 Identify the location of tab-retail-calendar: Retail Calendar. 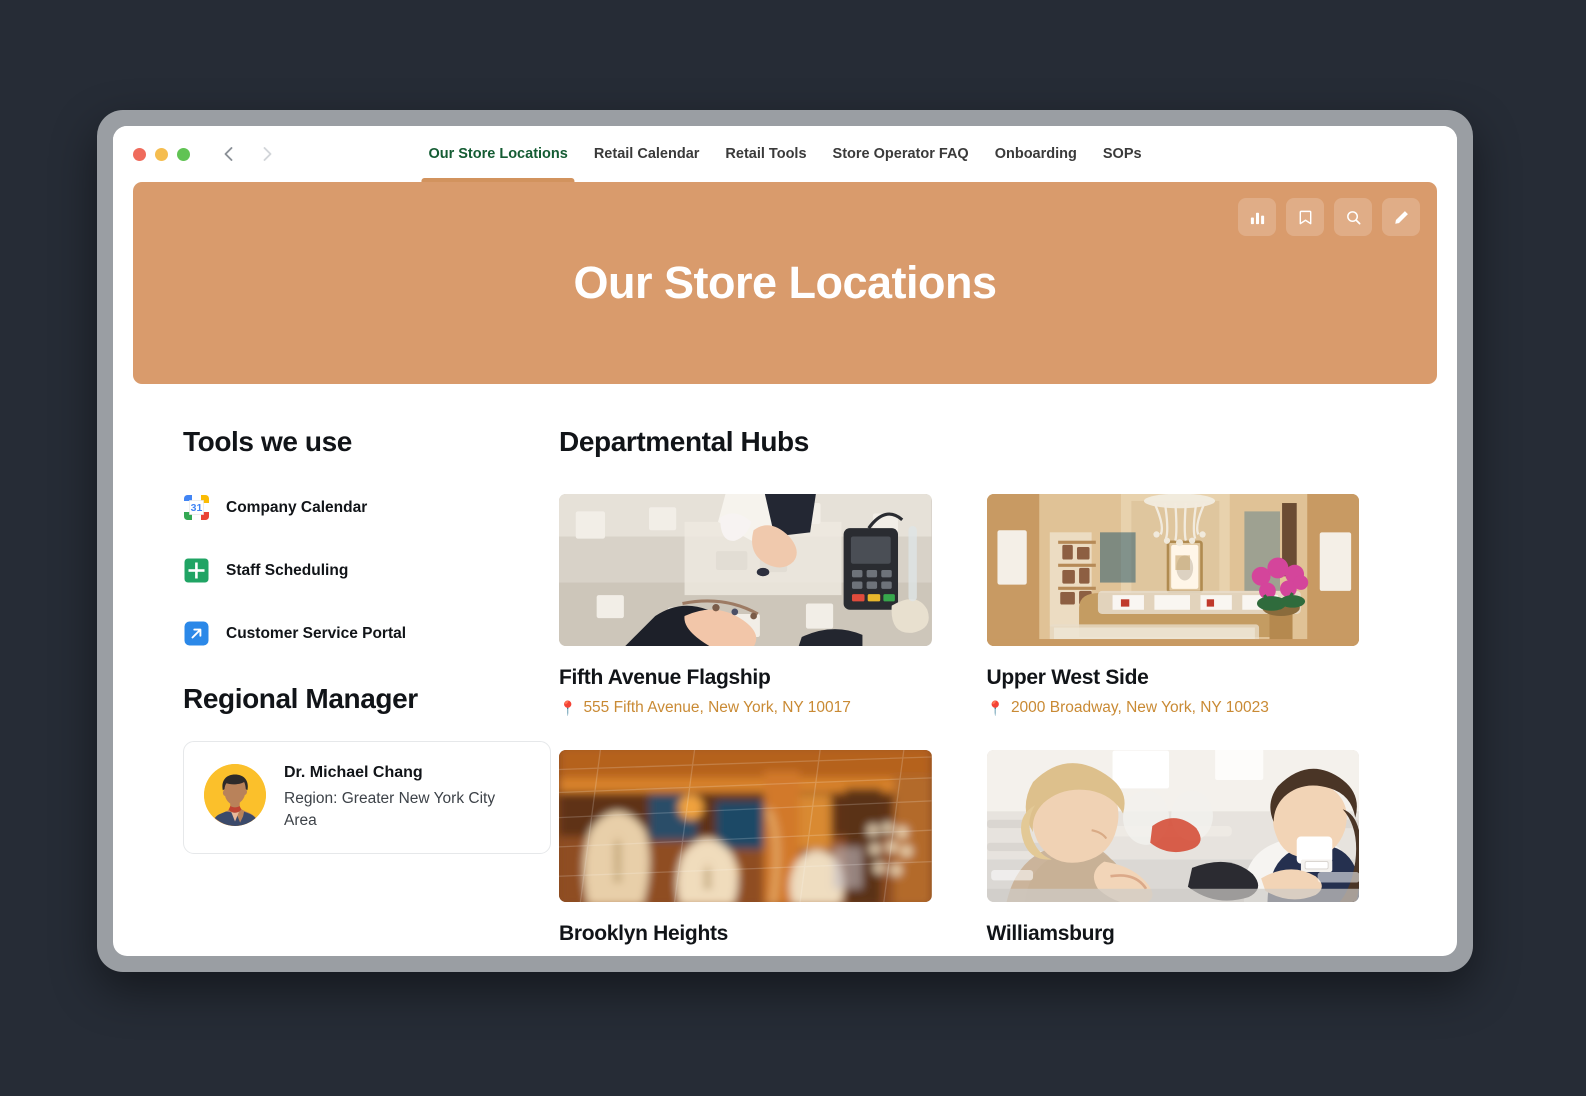
(647, 154).